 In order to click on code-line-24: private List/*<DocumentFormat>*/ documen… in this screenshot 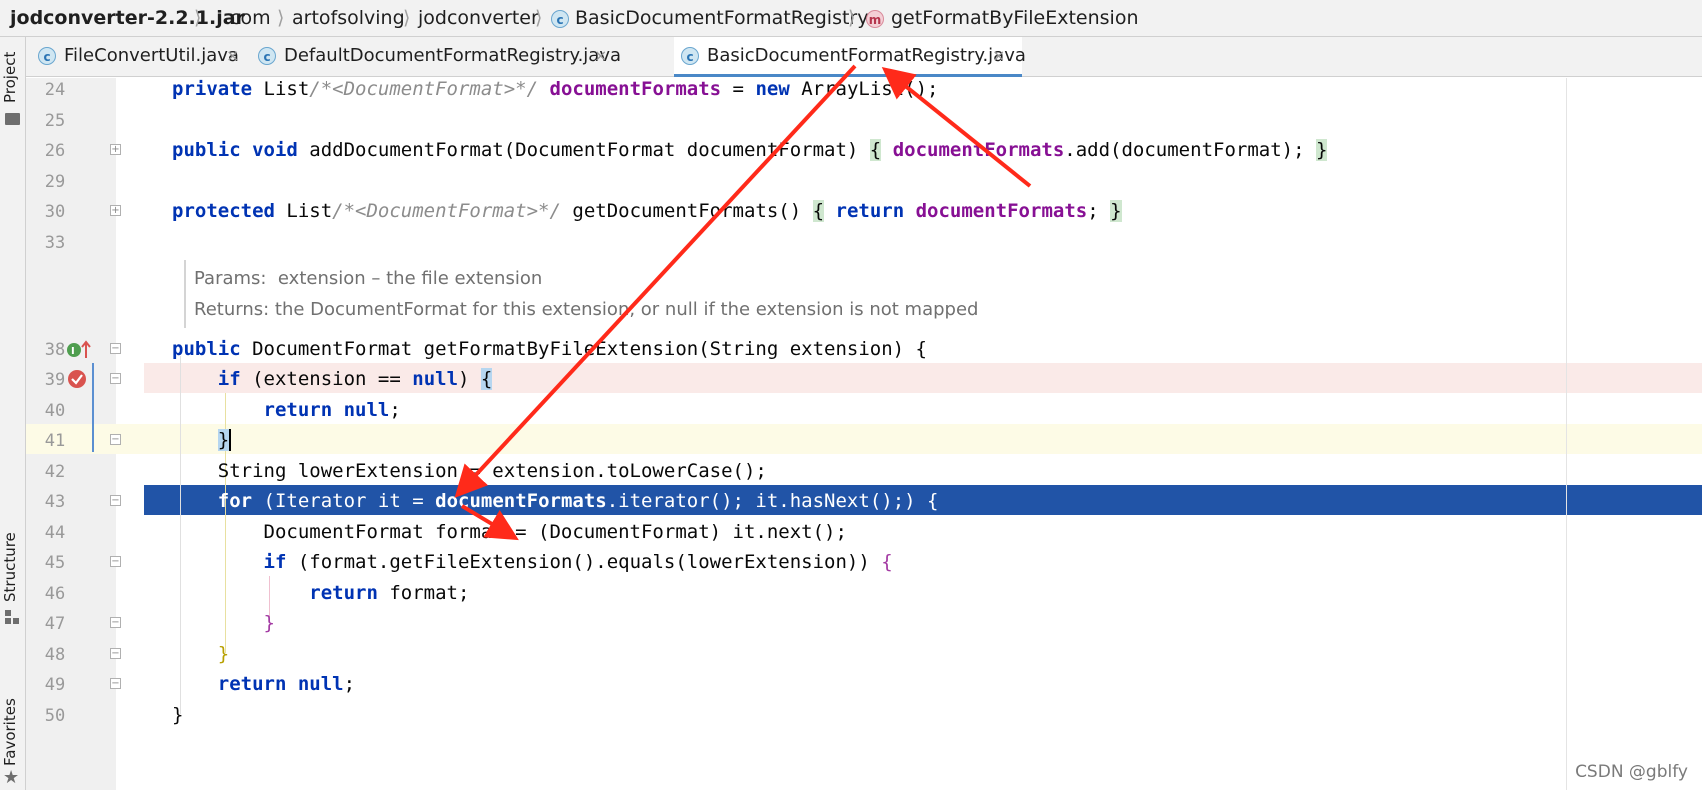, I will do `click(555, 89)`.